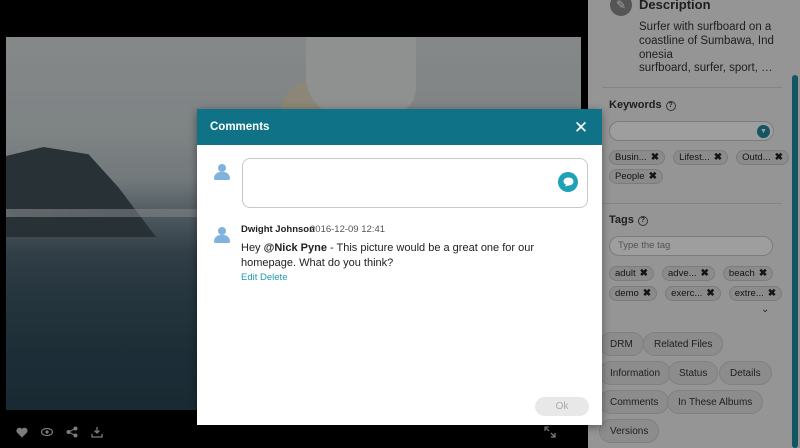 The width and height of the screenshot is (800, 448). Describe the element at coordinates (273, 277) in the screenshot. I see `delete-comment-link: Delete` at that location.